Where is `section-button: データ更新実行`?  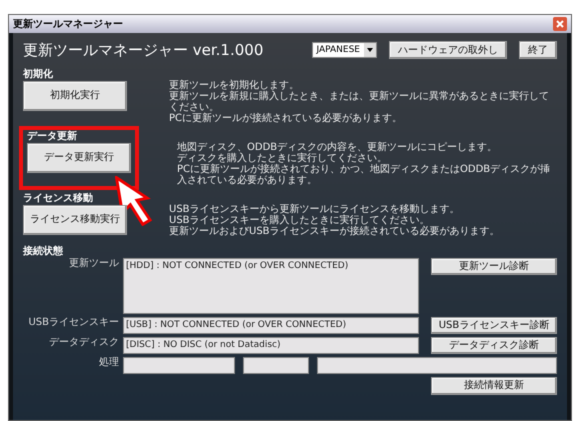 section-button: データ更新実行 is located at coordinates (79, 157).